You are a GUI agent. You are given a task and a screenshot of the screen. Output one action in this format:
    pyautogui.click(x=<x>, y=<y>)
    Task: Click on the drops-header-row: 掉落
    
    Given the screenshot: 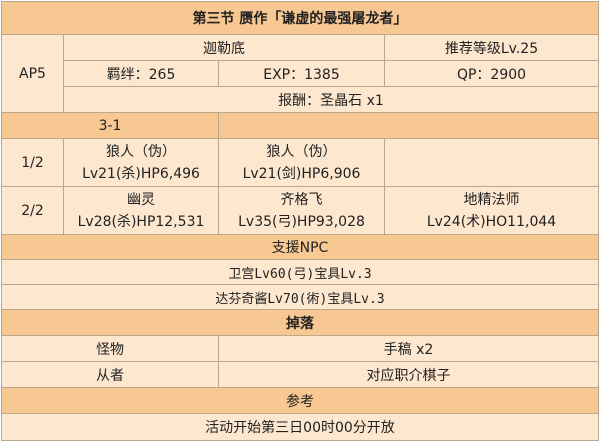 What is the action you would take?
    pyautogui.click(x=300, y=322)
    